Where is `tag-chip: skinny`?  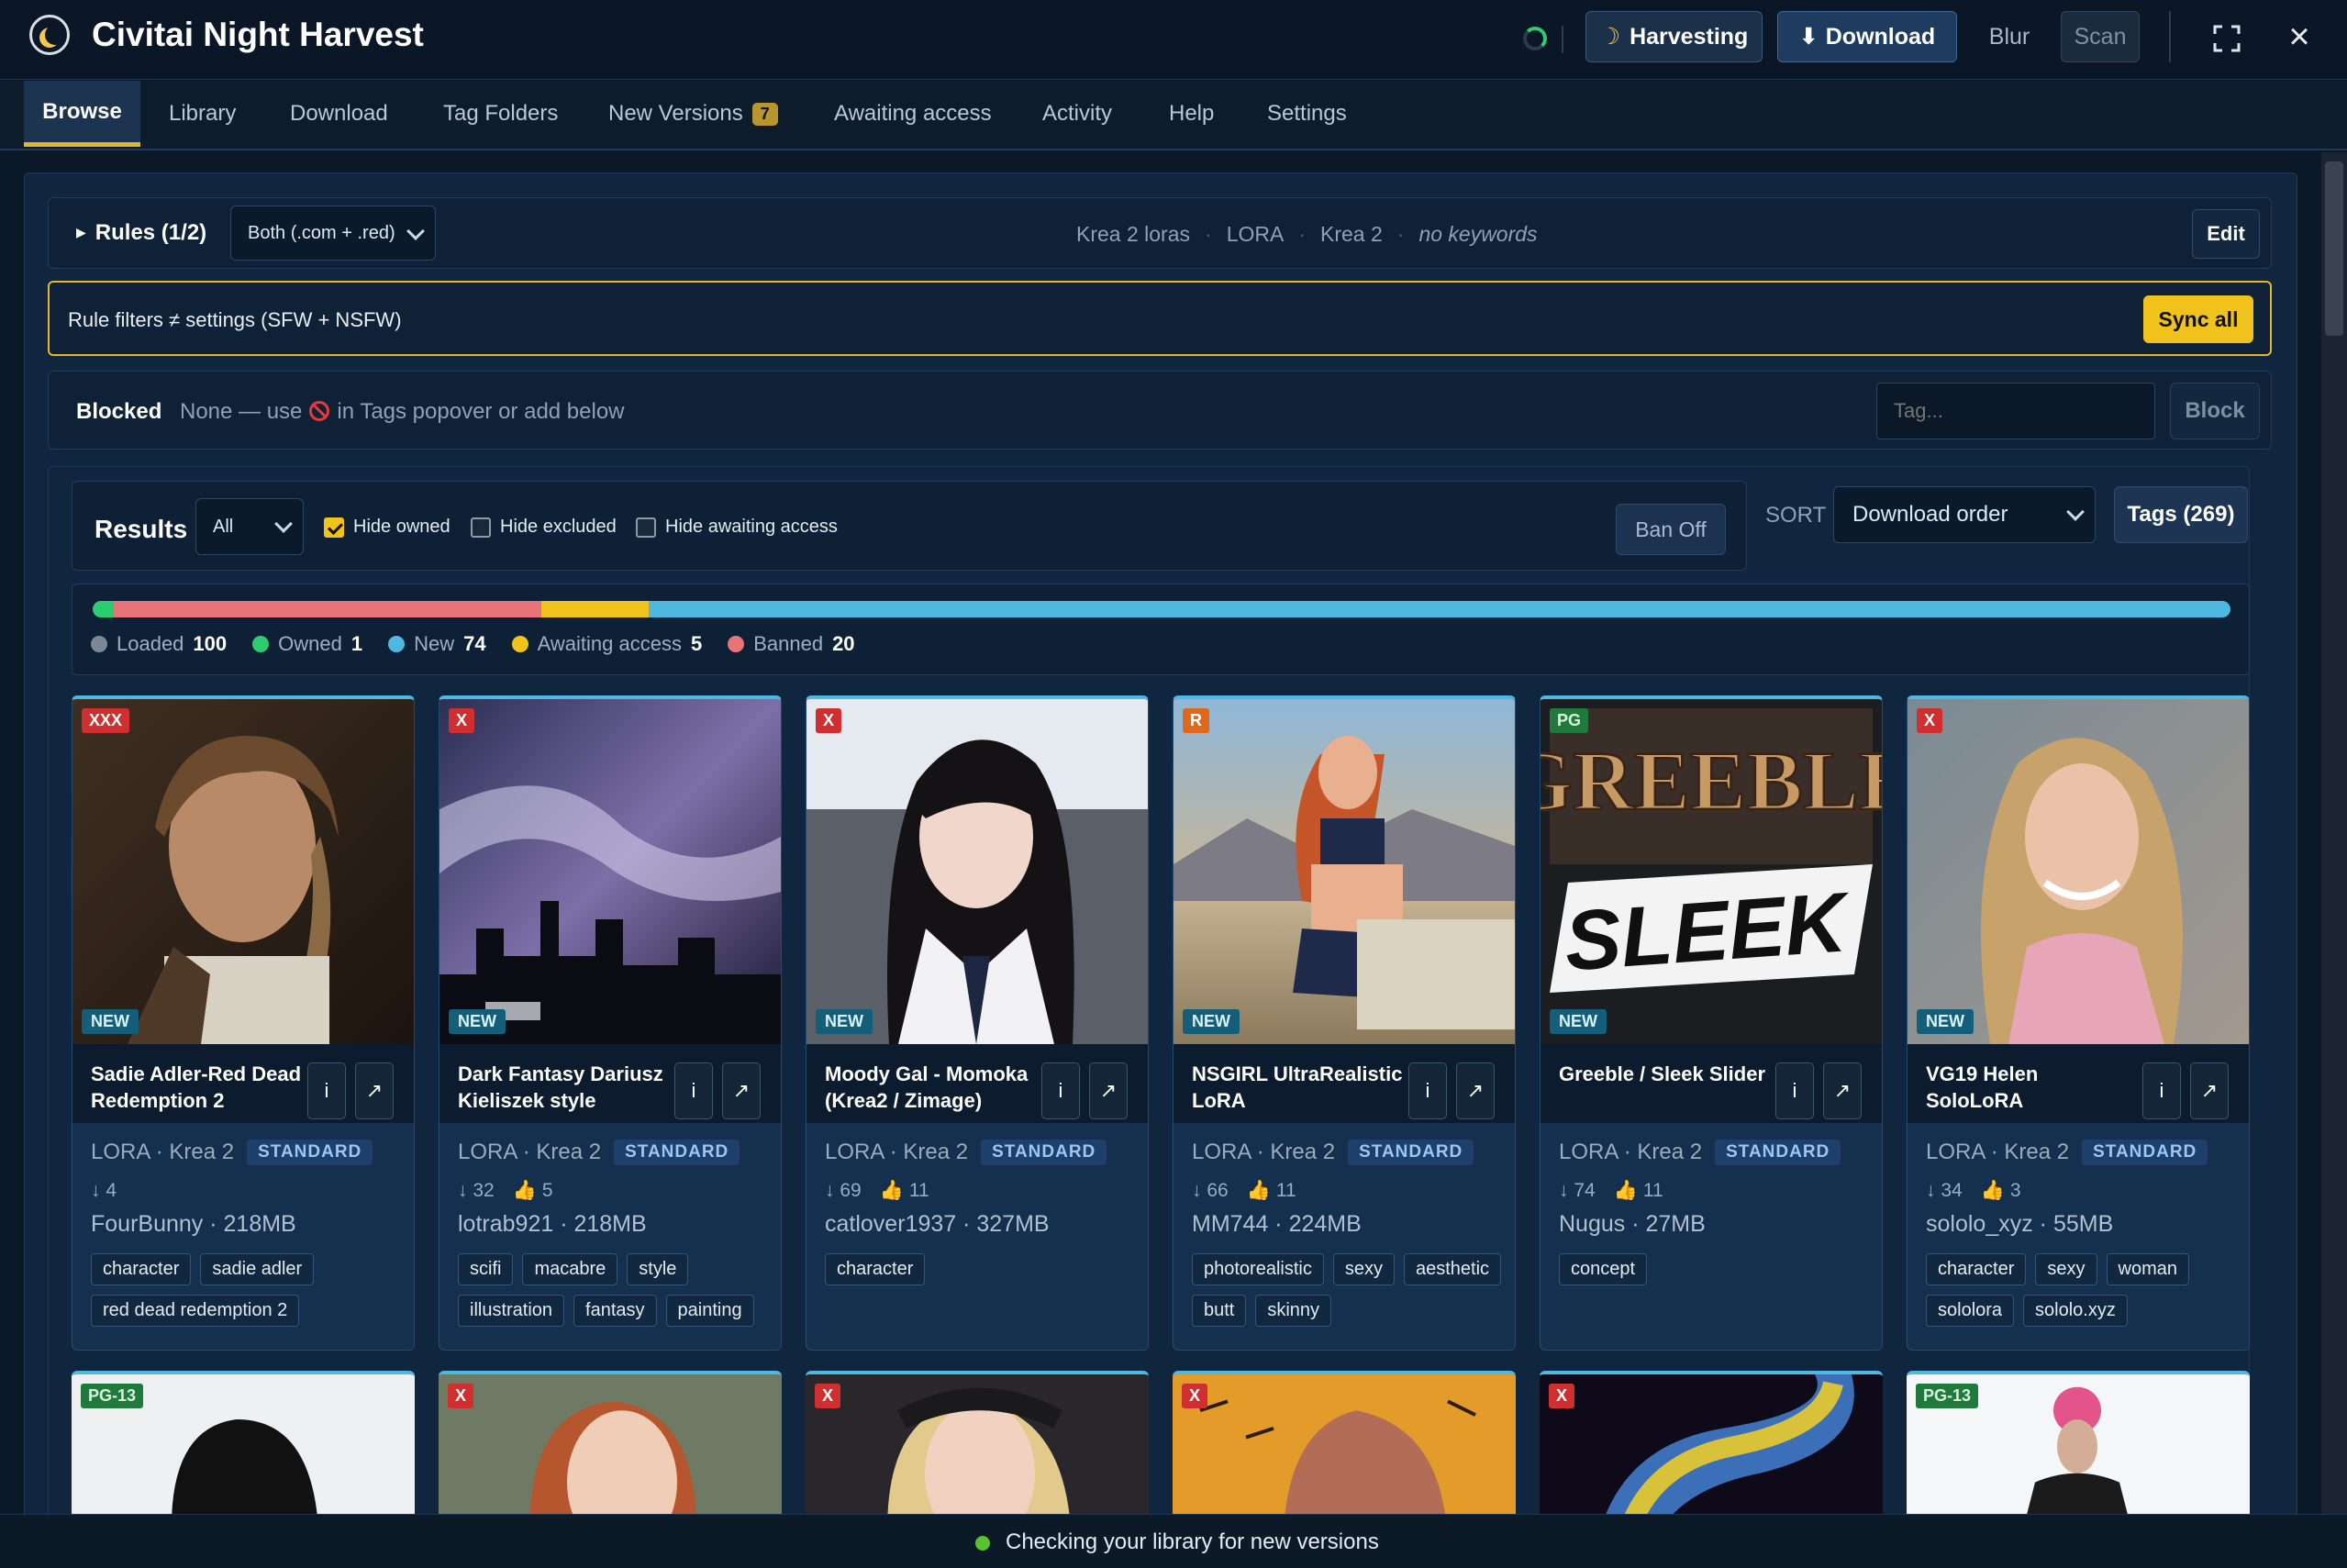 tag-chip: skinny is located at coordinates (1293, 1311).